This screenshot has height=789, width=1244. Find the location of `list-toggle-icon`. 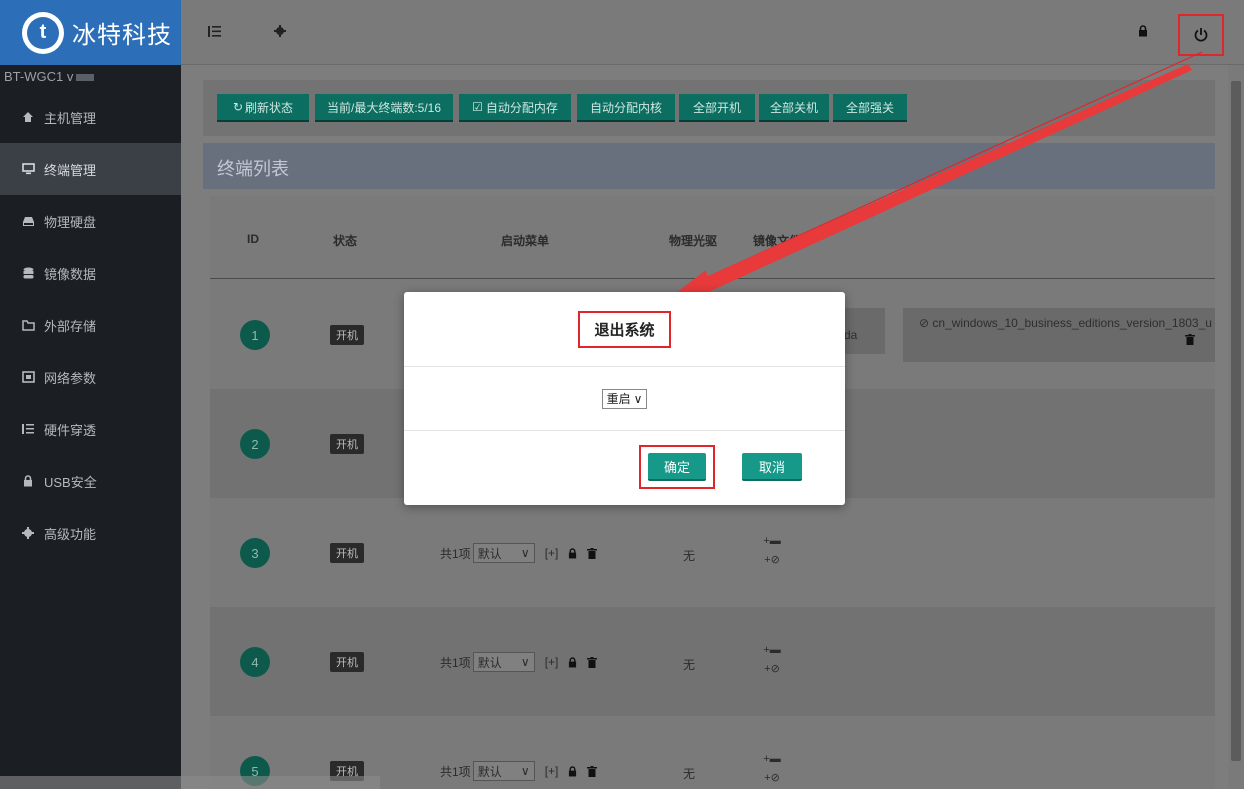

list-toggle-icon is located at coordinates (214, 31).